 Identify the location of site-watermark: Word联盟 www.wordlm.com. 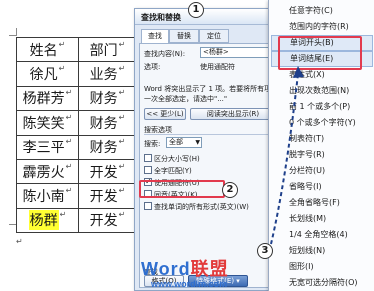
(185, 272).